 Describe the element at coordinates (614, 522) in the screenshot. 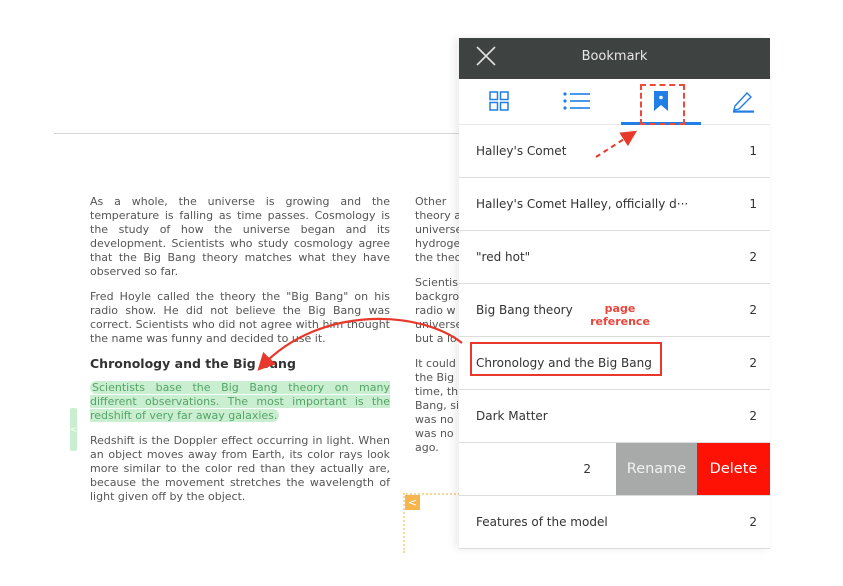

I see `bookmark-item: Features of the model 2` at that location.